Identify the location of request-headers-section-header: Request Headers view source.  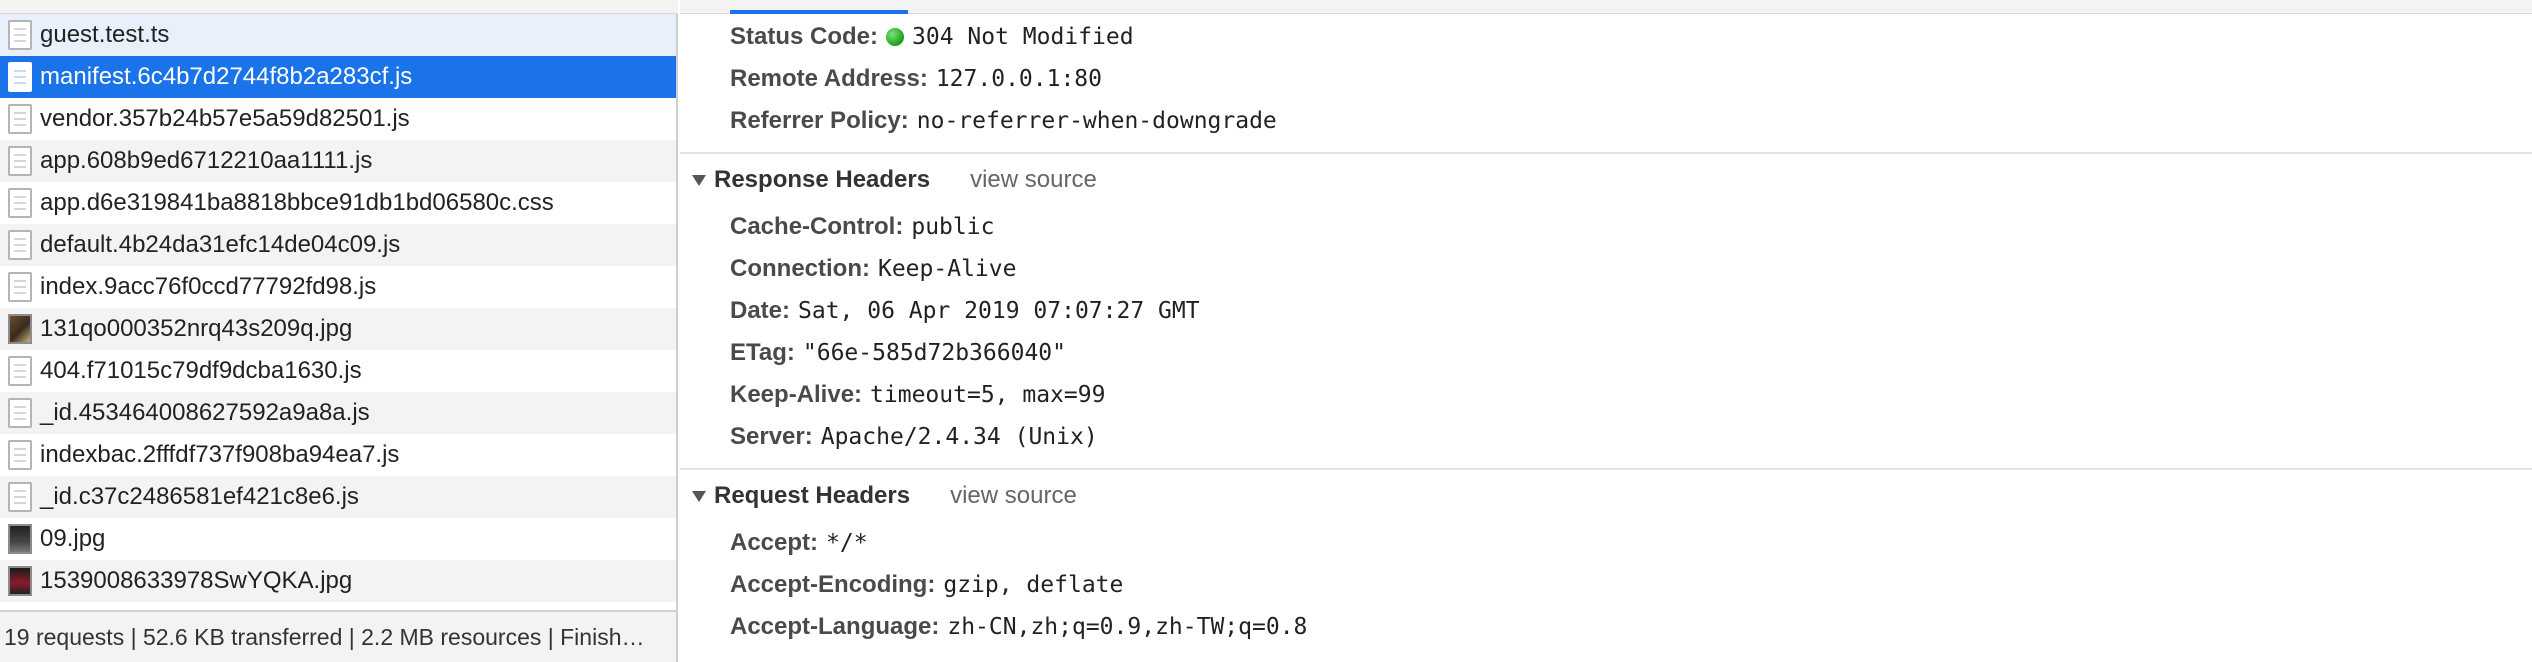
(884, 496).